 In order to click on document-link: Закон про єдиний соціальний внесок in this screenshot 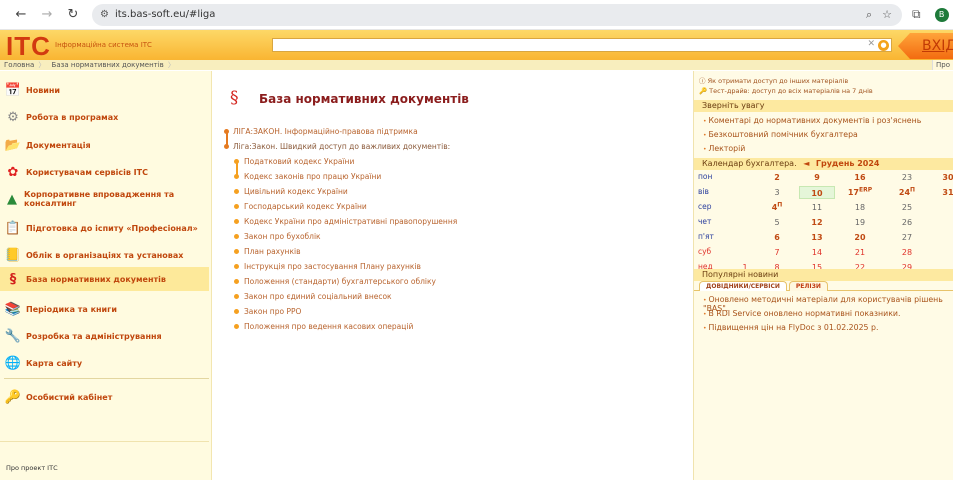, I will do `click(340, 298)`.